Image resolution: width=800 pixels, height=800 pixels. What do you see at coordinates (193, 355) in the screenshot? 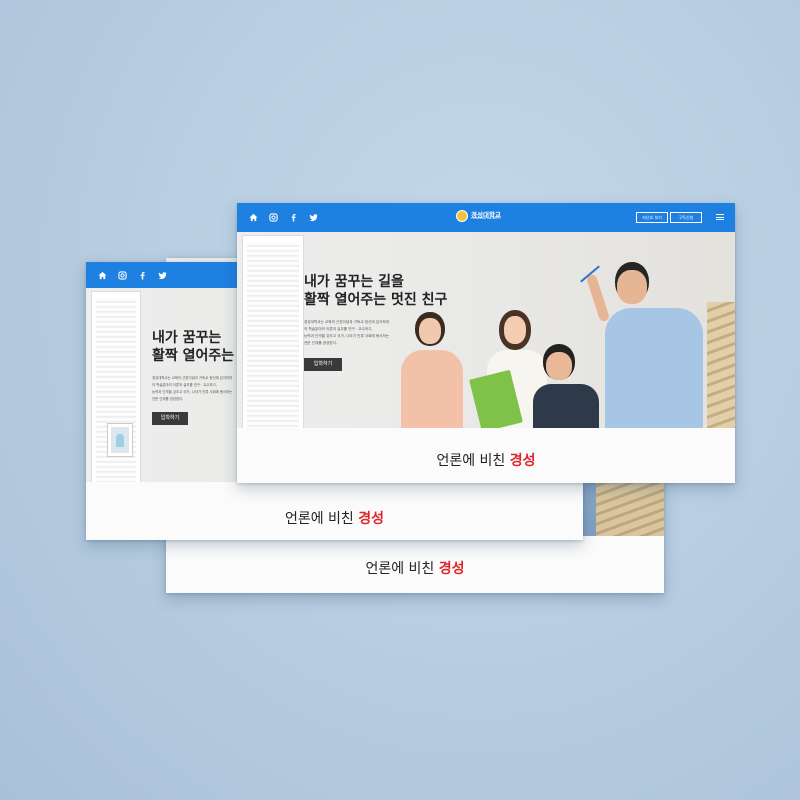
I see `hero-headline-line2: 활짝 열어주는` at bounding box center [193, 355].